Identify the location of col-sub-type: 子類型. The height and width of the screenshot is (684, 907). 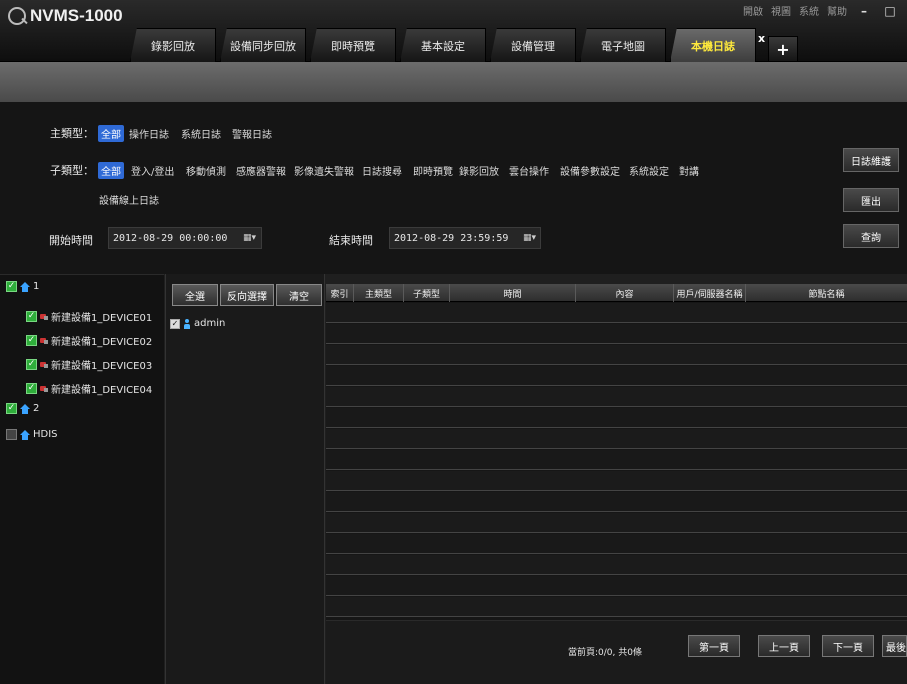
(427, 293).